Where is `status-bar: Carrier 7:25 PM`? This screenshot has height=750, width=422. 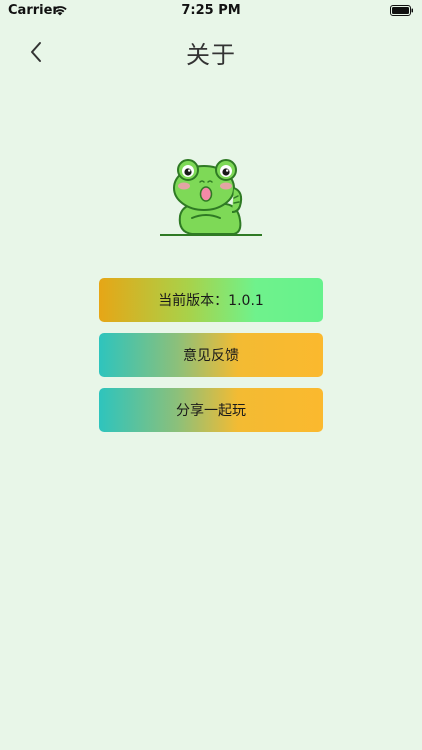
status-bar: Carrier 7:25 PM is located at coordinates (211, 12).